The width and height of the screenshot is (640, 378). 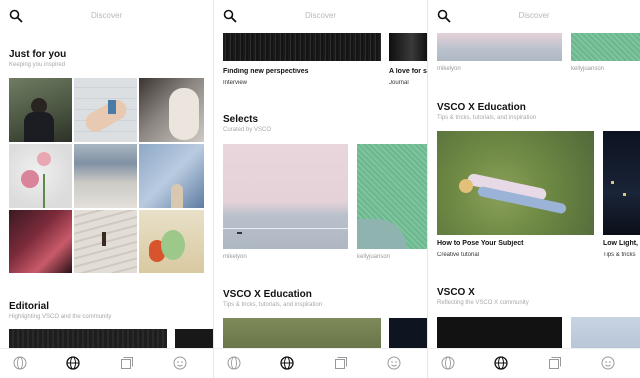 I want to click on card-subtitle: Interview, so click(x=235, y=83).